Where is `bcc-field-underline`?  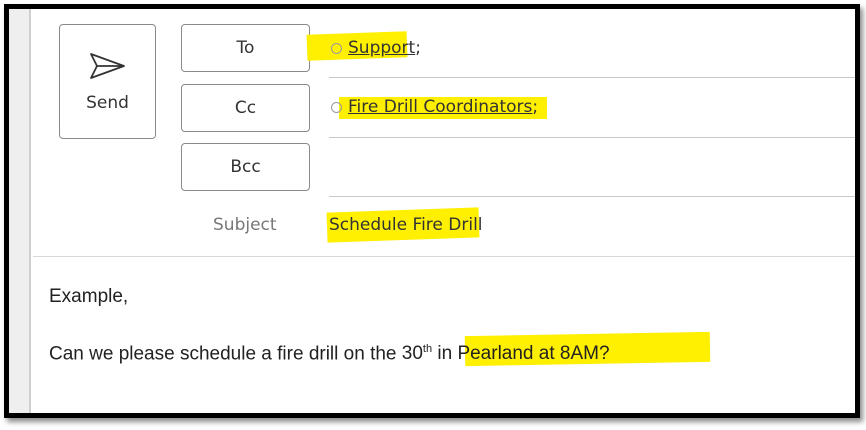
bcc-field-underline is located at coordinates (592, 196).